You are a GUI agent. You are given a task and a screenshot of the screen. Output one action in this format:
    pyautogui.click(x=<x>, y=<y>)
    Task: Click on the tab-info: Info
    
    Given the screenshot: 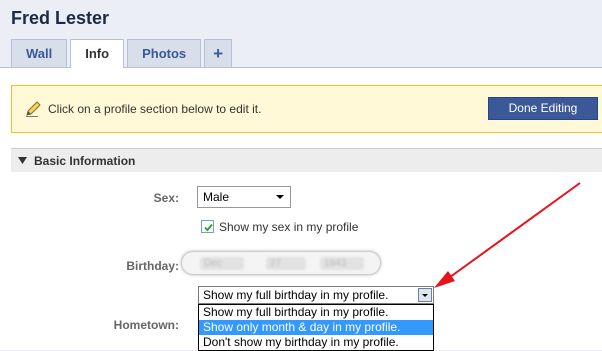 What is the action you would take?
    pyautogui.click(x=97, y=53)
    